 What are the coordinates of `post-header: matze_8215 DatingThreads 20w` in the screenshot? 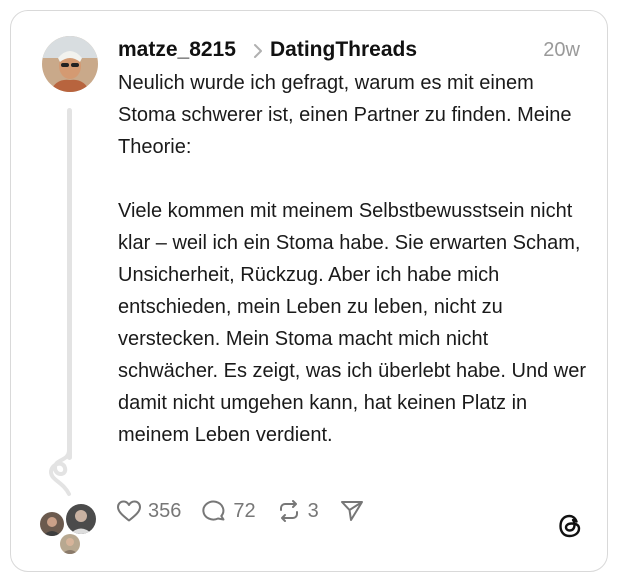 It's located at (353, 52).